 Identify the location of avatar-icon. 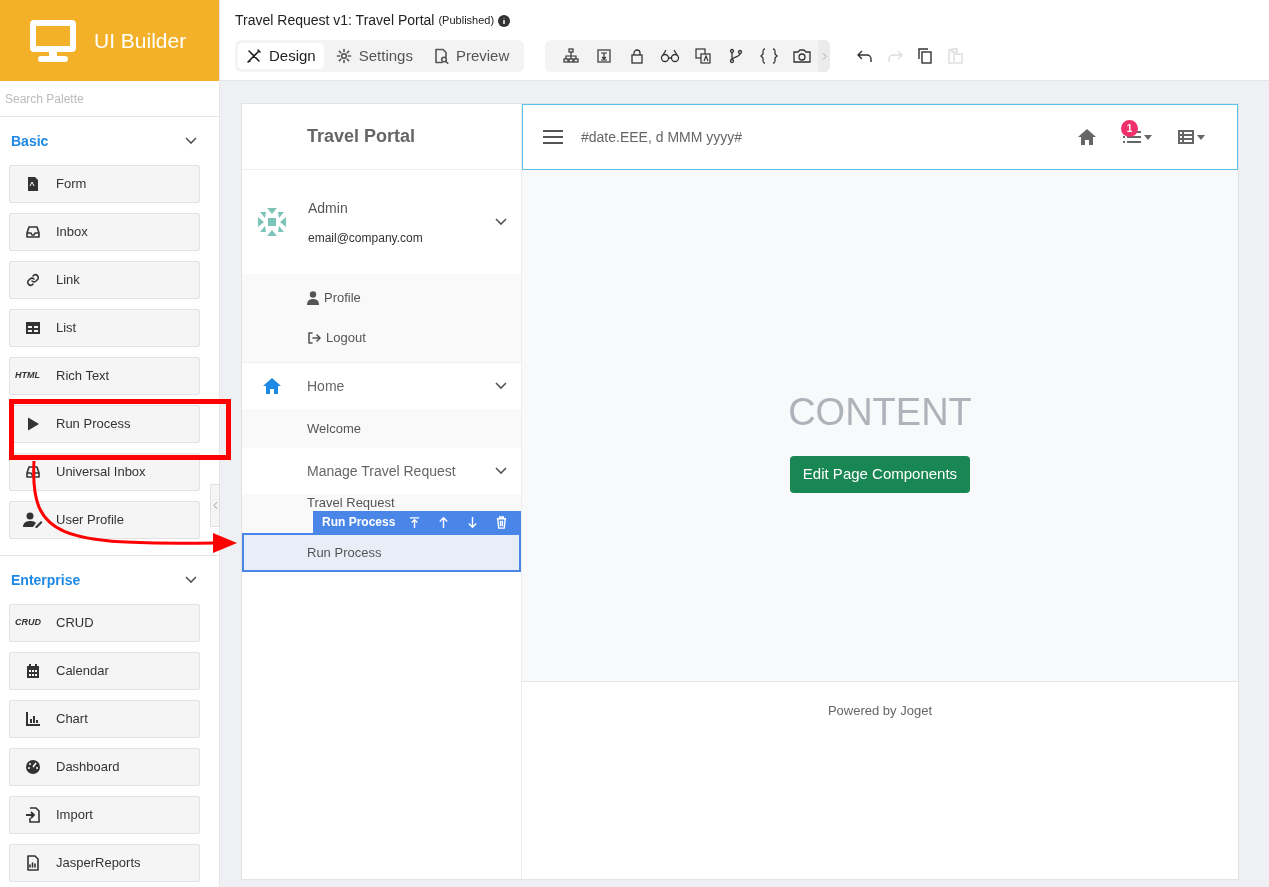
(272, 222).